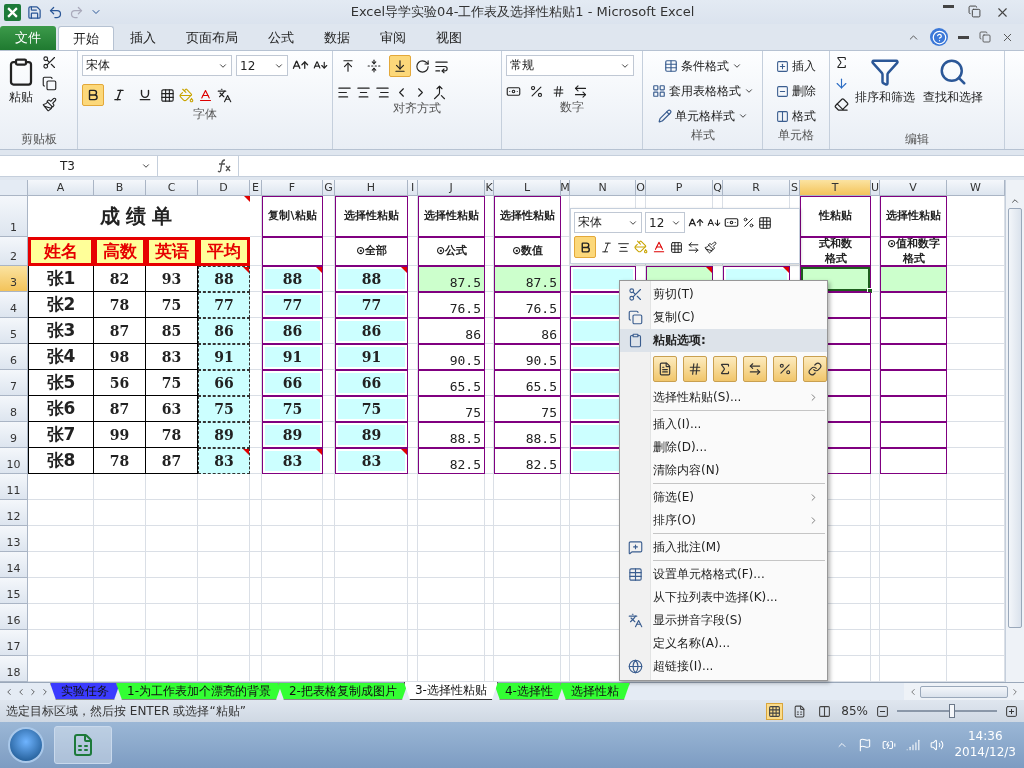  What do you see at coordinates (14, 435) in the screenshot?
I see `row-header: 9` at bounding box center [14, 435].